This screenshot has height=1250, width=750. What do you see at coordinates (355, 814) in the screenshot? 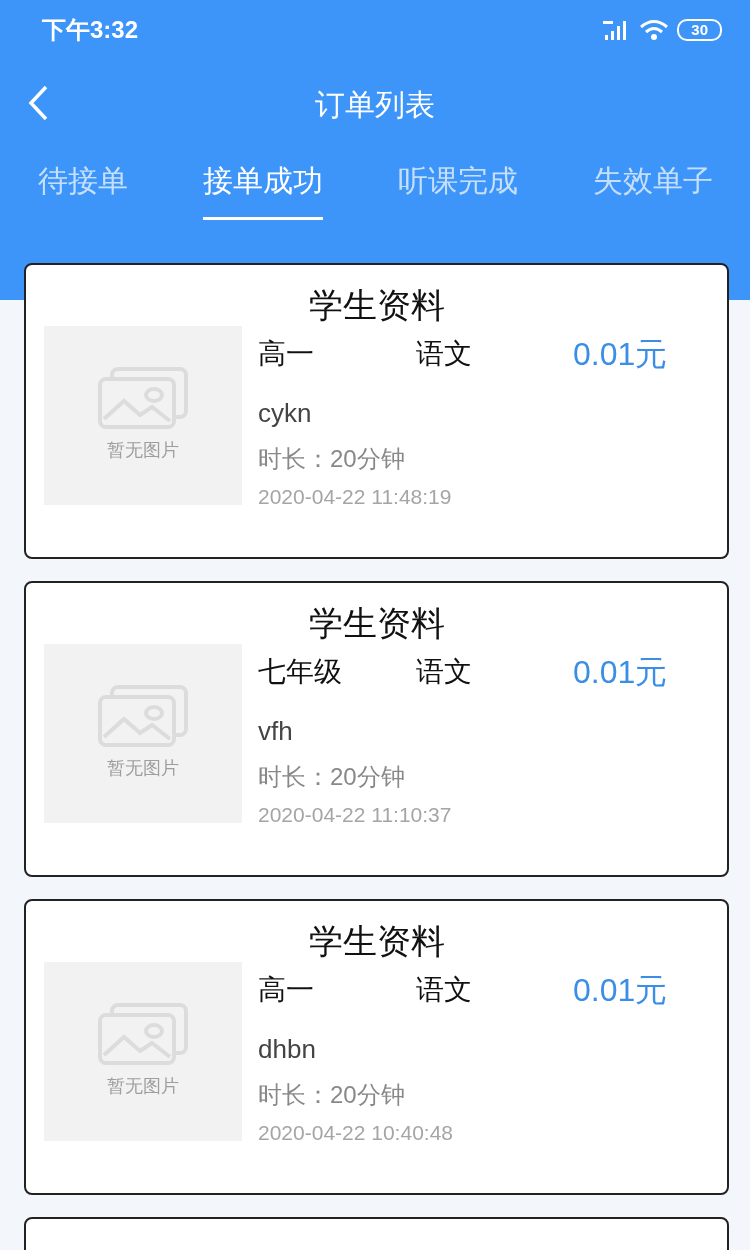
I see `order-time: 2020-04-22 11:10:37` at bounding box center [355, 814].